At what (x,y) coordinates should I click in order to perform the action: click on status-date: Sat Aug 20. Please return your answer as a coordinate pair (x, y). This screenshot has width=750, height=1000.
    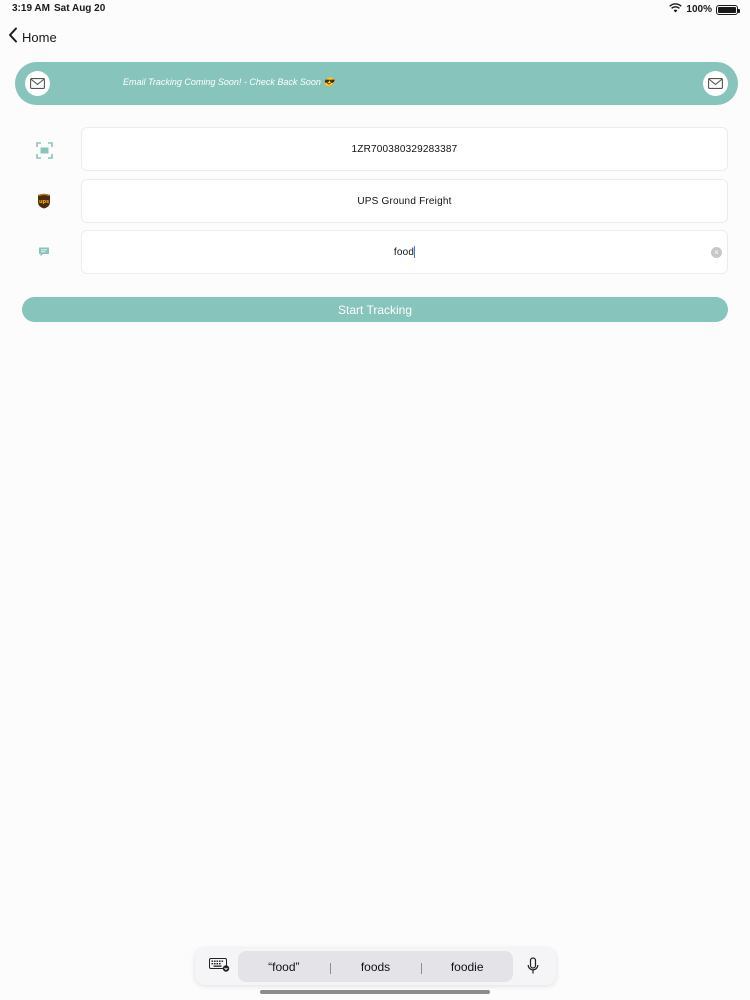
    Looking at the image, I should click on (80, 8).